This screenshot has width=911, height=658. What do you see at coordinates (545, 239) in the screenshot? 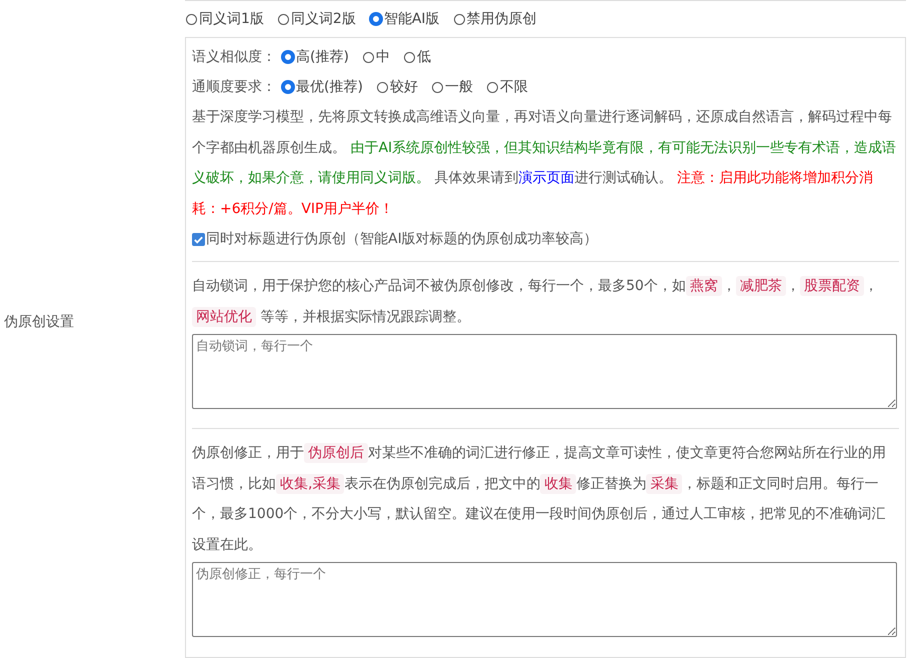
I see `title-checkbox: 同时对标题进行伪原创（智能AI版对标题的伪原创成功率较高）` at bounding box center [545, 239].